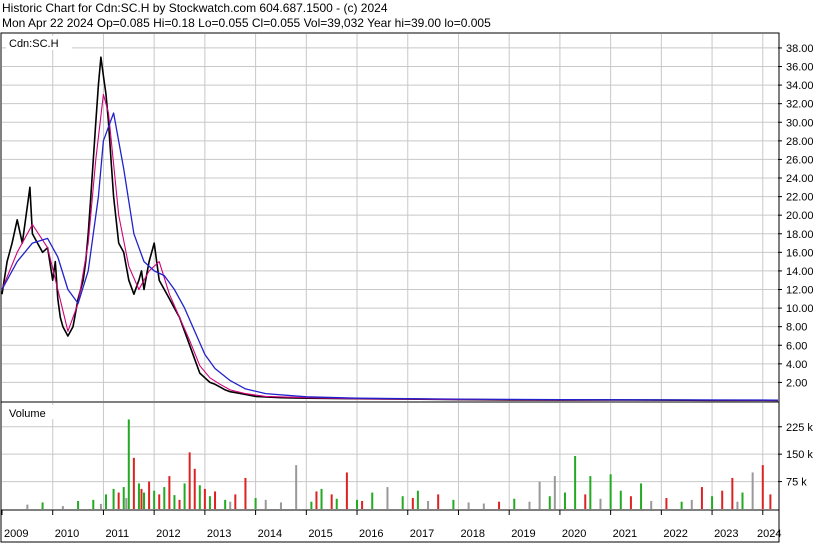  What do you see at coordinates (800, 123) in the screenshot?
I see `price-tick-label: 30.00` at bounding box center [800, 123].